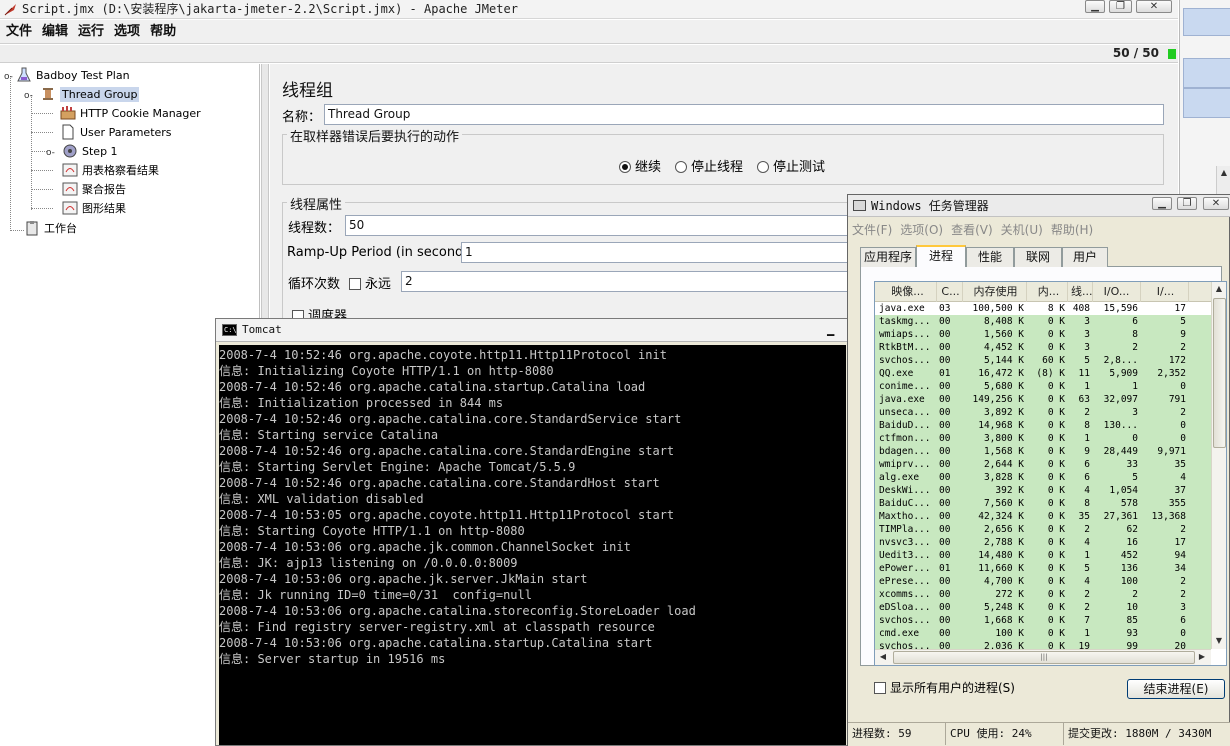 Image resolution: width=1230 pixels, height=746 pixels. Describe the element at coordinates (1043, 594) in the screenshot. I see `table-row: xcomms... 00 272 K 0 K 2 2 2` at that location.